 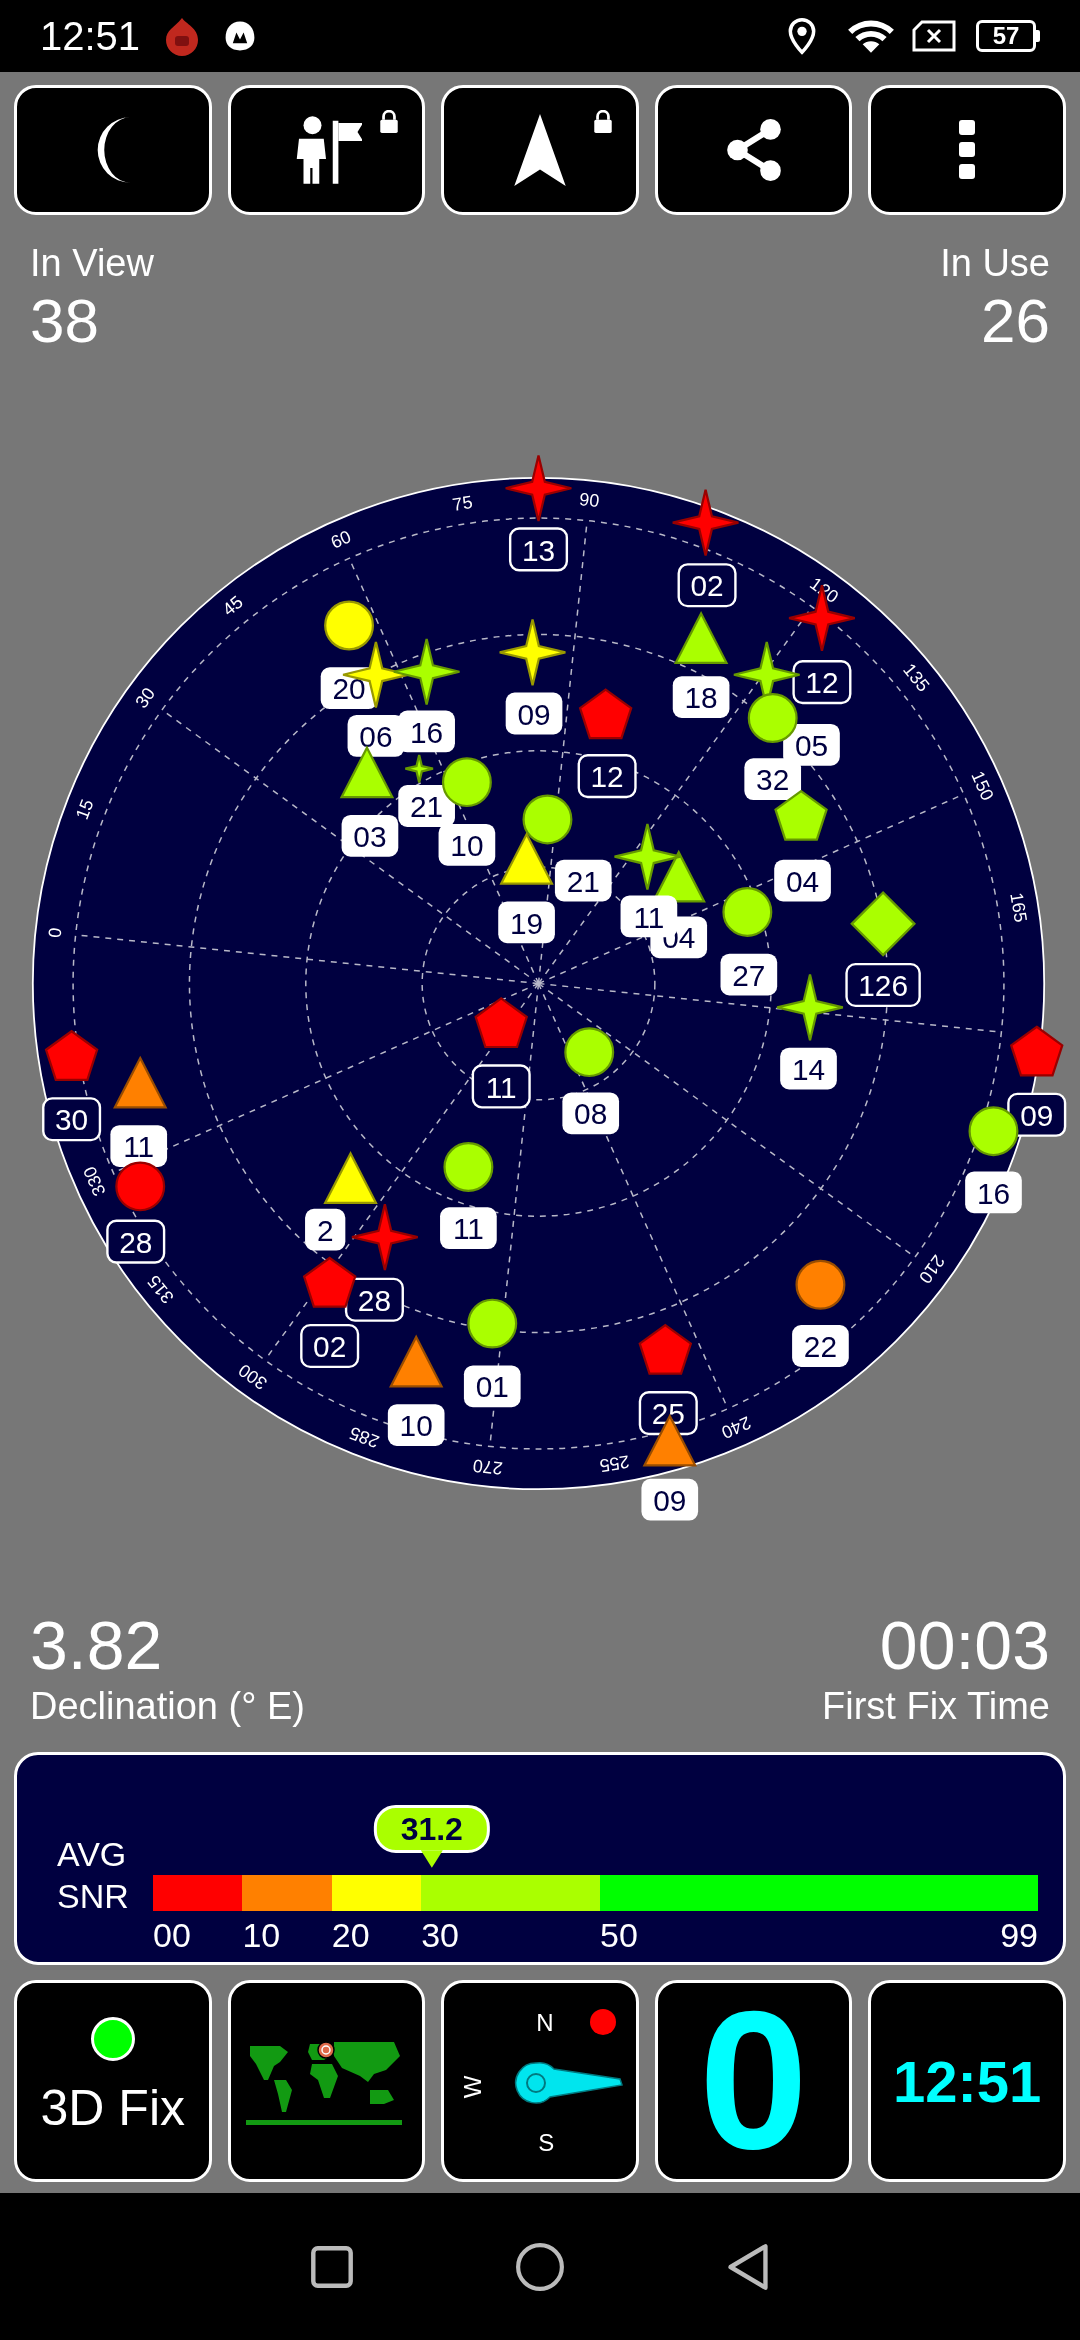 What do you see at coordinates (232, 605) in the screenshot?
I see `azimuth-label: 45` at bounding box center [232, 605].